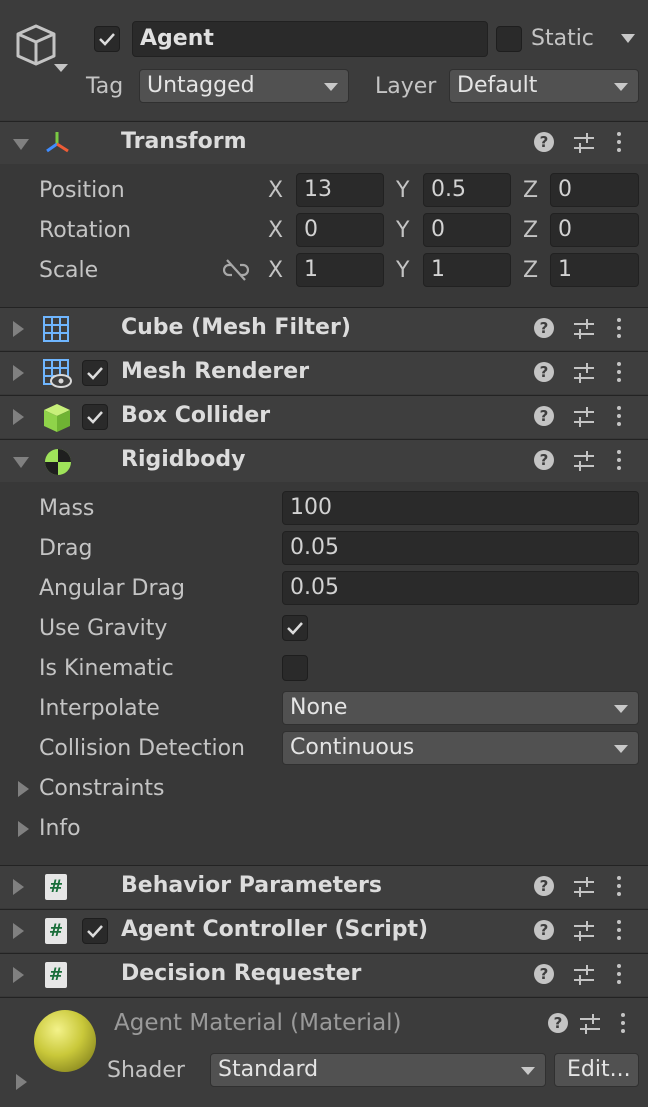 The height and width of the screenshot is (1107, 648). Describe the element at coordinates (402, 271) in the screenshot. I see `scale-y-axis: Y` at that location.